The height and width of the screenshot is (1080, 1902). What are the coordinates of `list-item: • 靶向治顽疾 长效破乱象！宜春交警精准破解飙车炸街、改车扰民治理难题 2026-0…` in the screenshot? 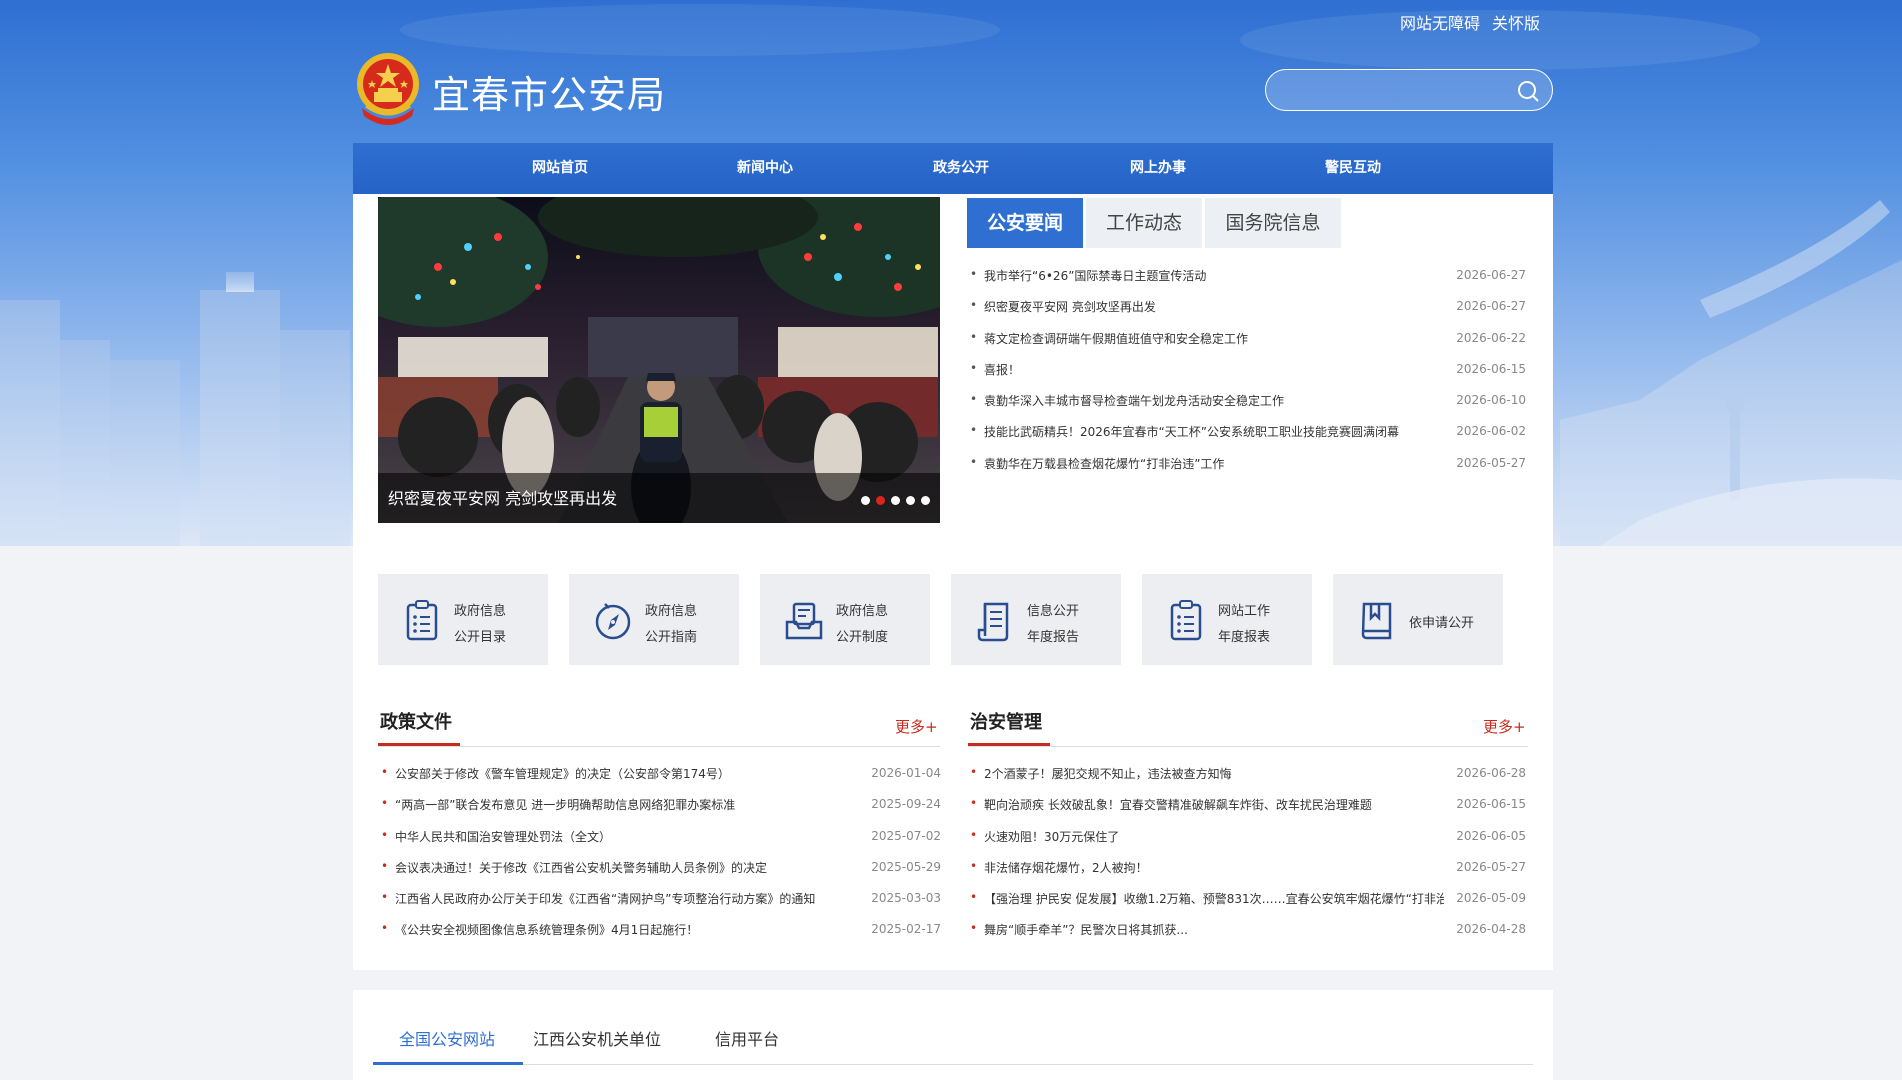 It's located at (1248, 808).